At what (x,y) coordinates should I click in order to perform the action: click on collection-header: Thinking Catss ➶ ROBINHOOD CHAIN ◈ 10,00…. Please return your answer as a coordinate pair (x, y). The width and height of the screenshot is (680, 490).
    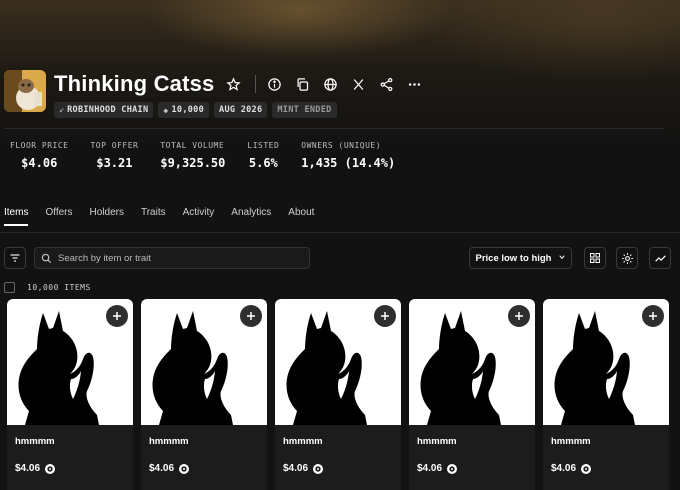
    Looking at the image, I should click on (214, 94).